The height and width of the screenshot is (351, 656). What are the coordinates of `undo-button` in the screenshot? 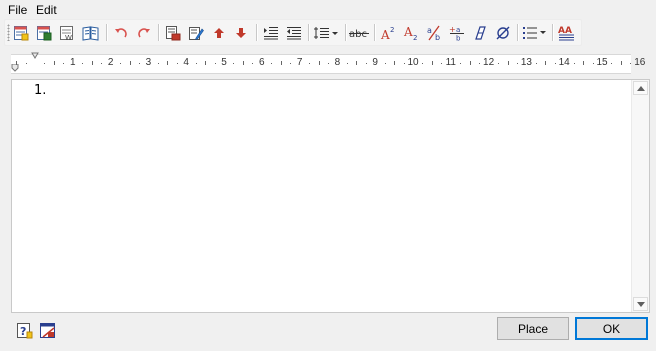 It's located at (121, 32).